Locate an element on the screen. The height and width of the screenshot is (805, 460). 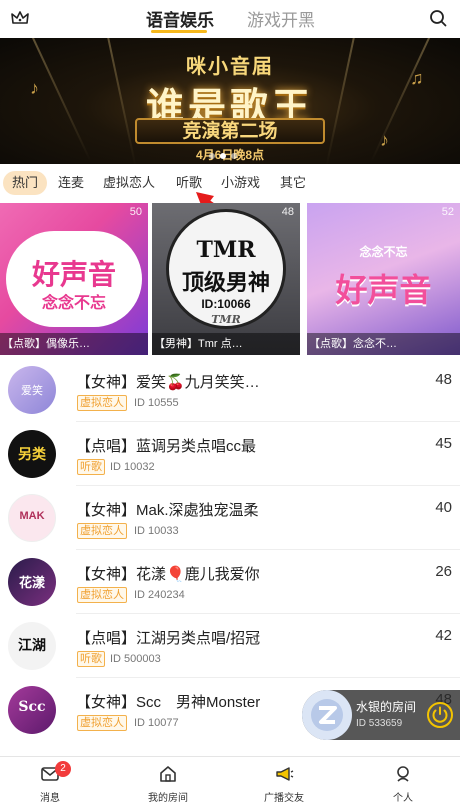
bottom-nav: 2 消息 我的房间 广播交友 个人 is located at coordinates (230, 780).